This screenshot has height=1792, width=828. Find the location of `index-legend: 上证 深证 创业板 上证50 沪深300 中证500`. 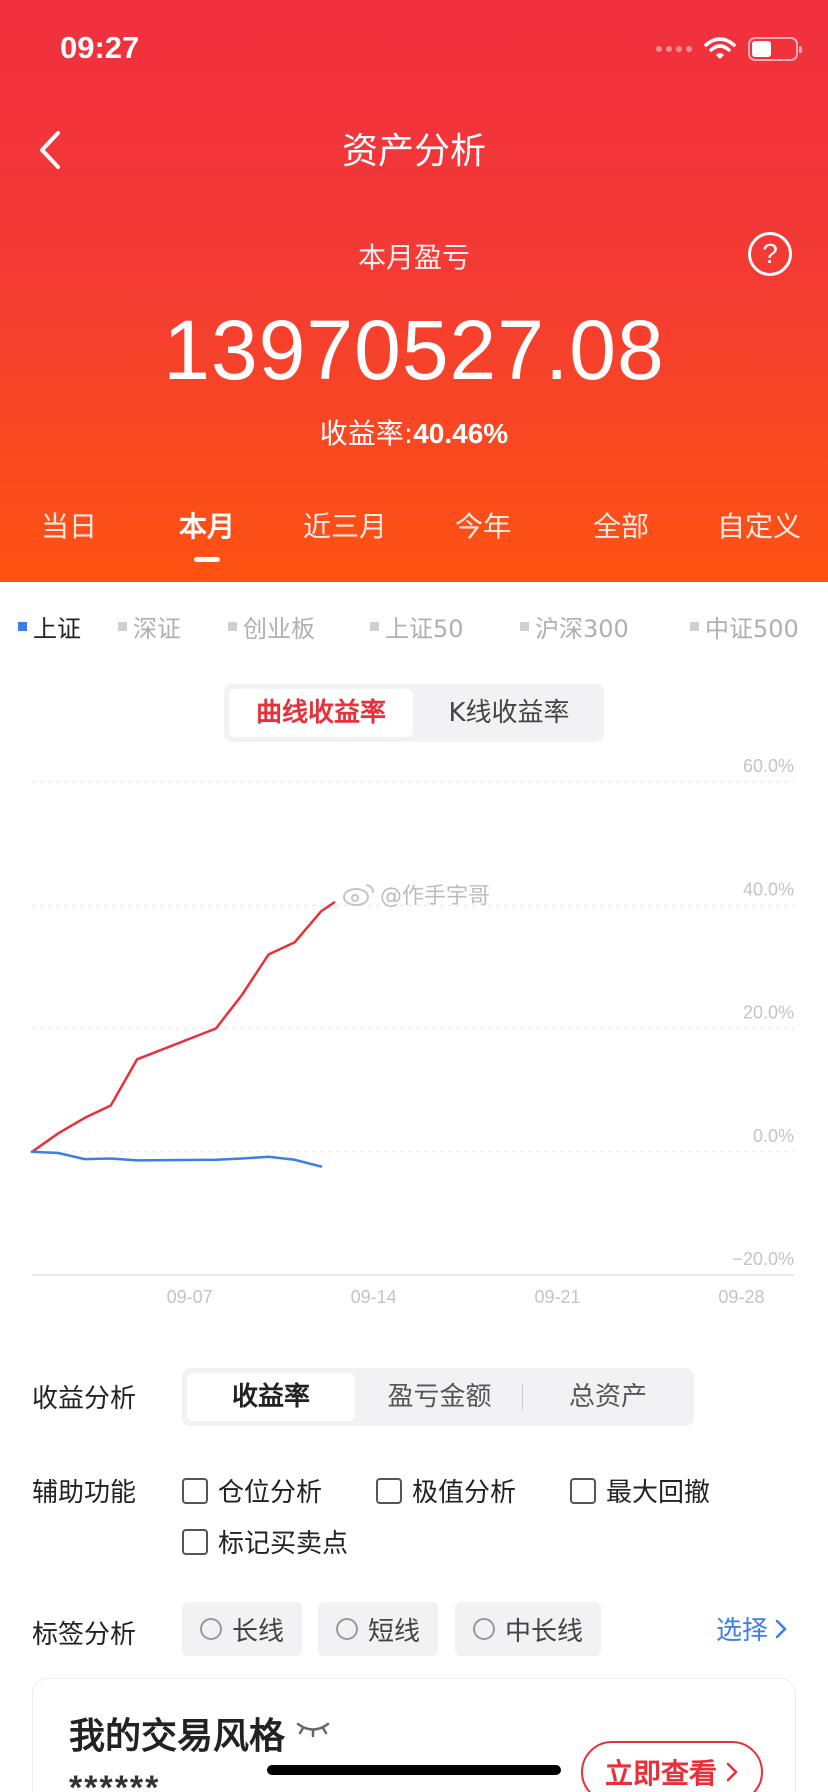

index-legend: 上证 深证 创业板 上证50 沪深300 中证500 is located at coordinates (414, 629).